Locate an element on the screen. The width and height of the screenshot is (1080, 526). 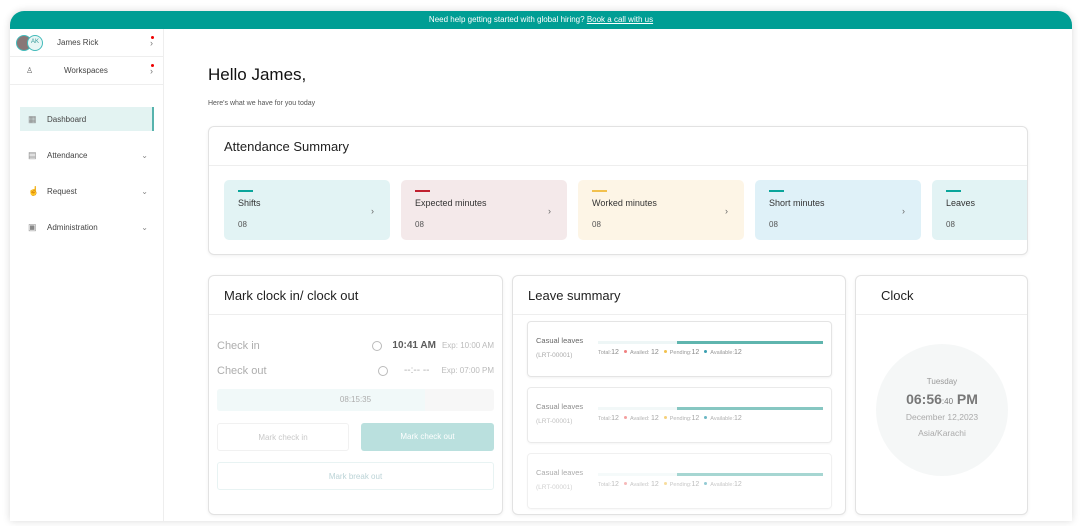
elapsed-progress: 08:15:35 is located at coordinates (355, 400).